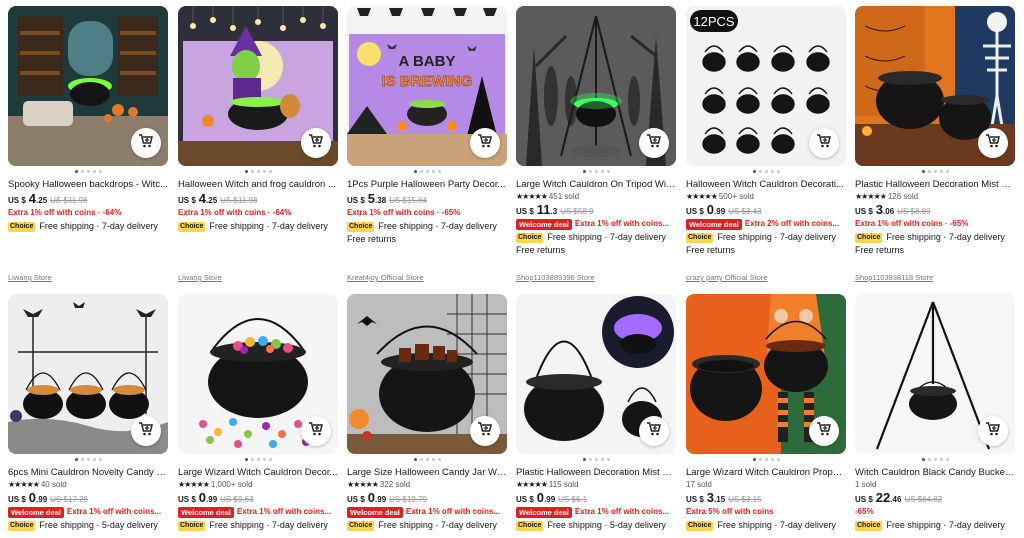 The image size is (1024, 538). What do you see at coordinates (894, 277) in the screenshot?
I see `store-link: Shop1103938118 Store` at bounding box center [894, 277].